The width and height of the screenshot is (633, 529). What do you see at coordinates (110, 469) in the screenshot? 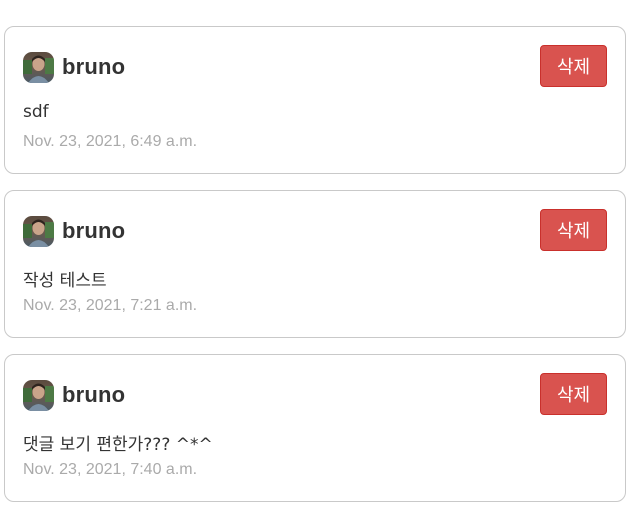
I see `comment-timestamp: Nov. 23, 2021, 7:40 a.m.` at bounding box center [110, 469].